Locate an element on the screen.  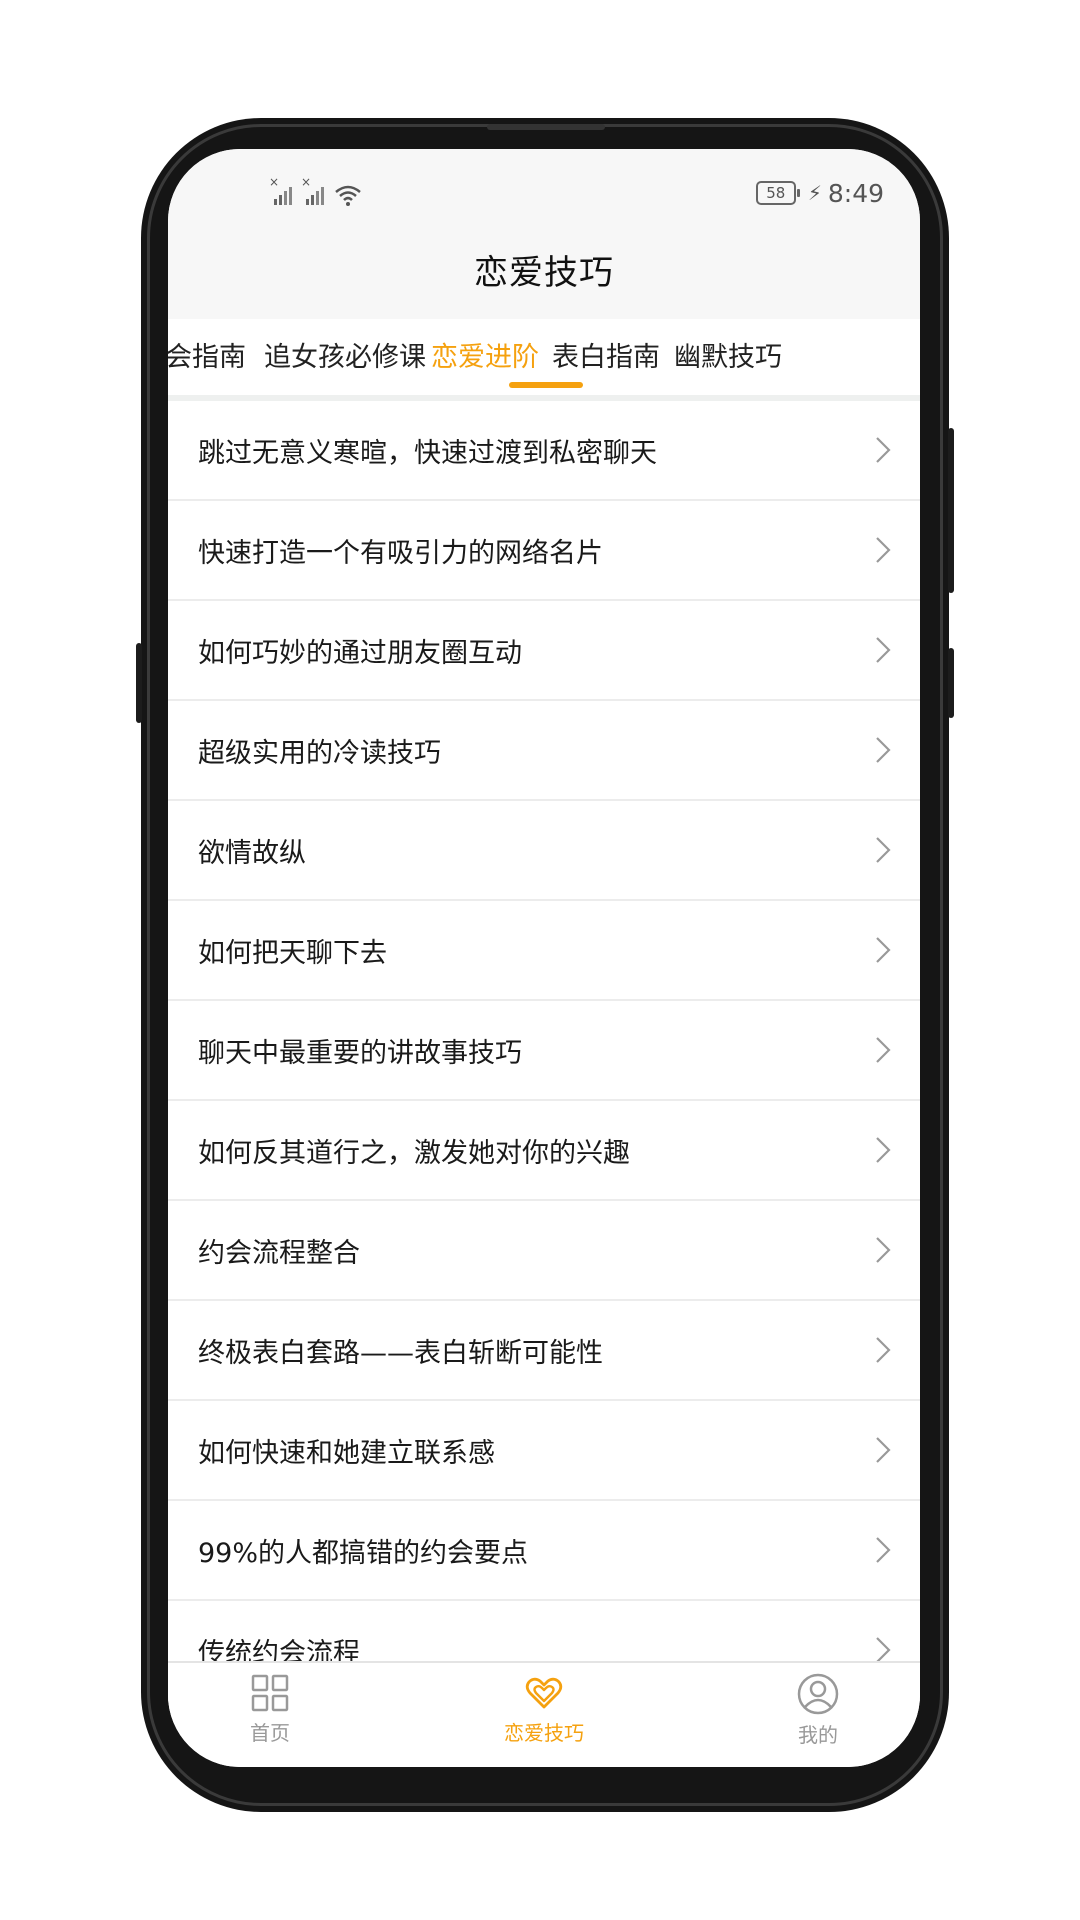
list-item-title: 如何快速和她建立联系感 is located at coordinates (346, 1453).